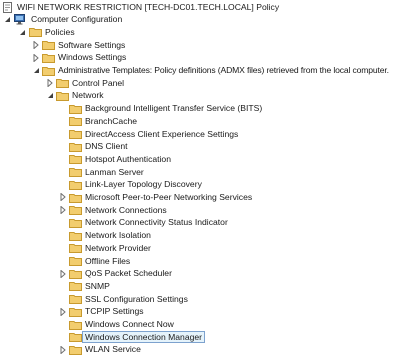  Describe the element at coordinates (136, 298) in the screenshot. I see `tree-node-label: SSL Configuration Settings` at that location.